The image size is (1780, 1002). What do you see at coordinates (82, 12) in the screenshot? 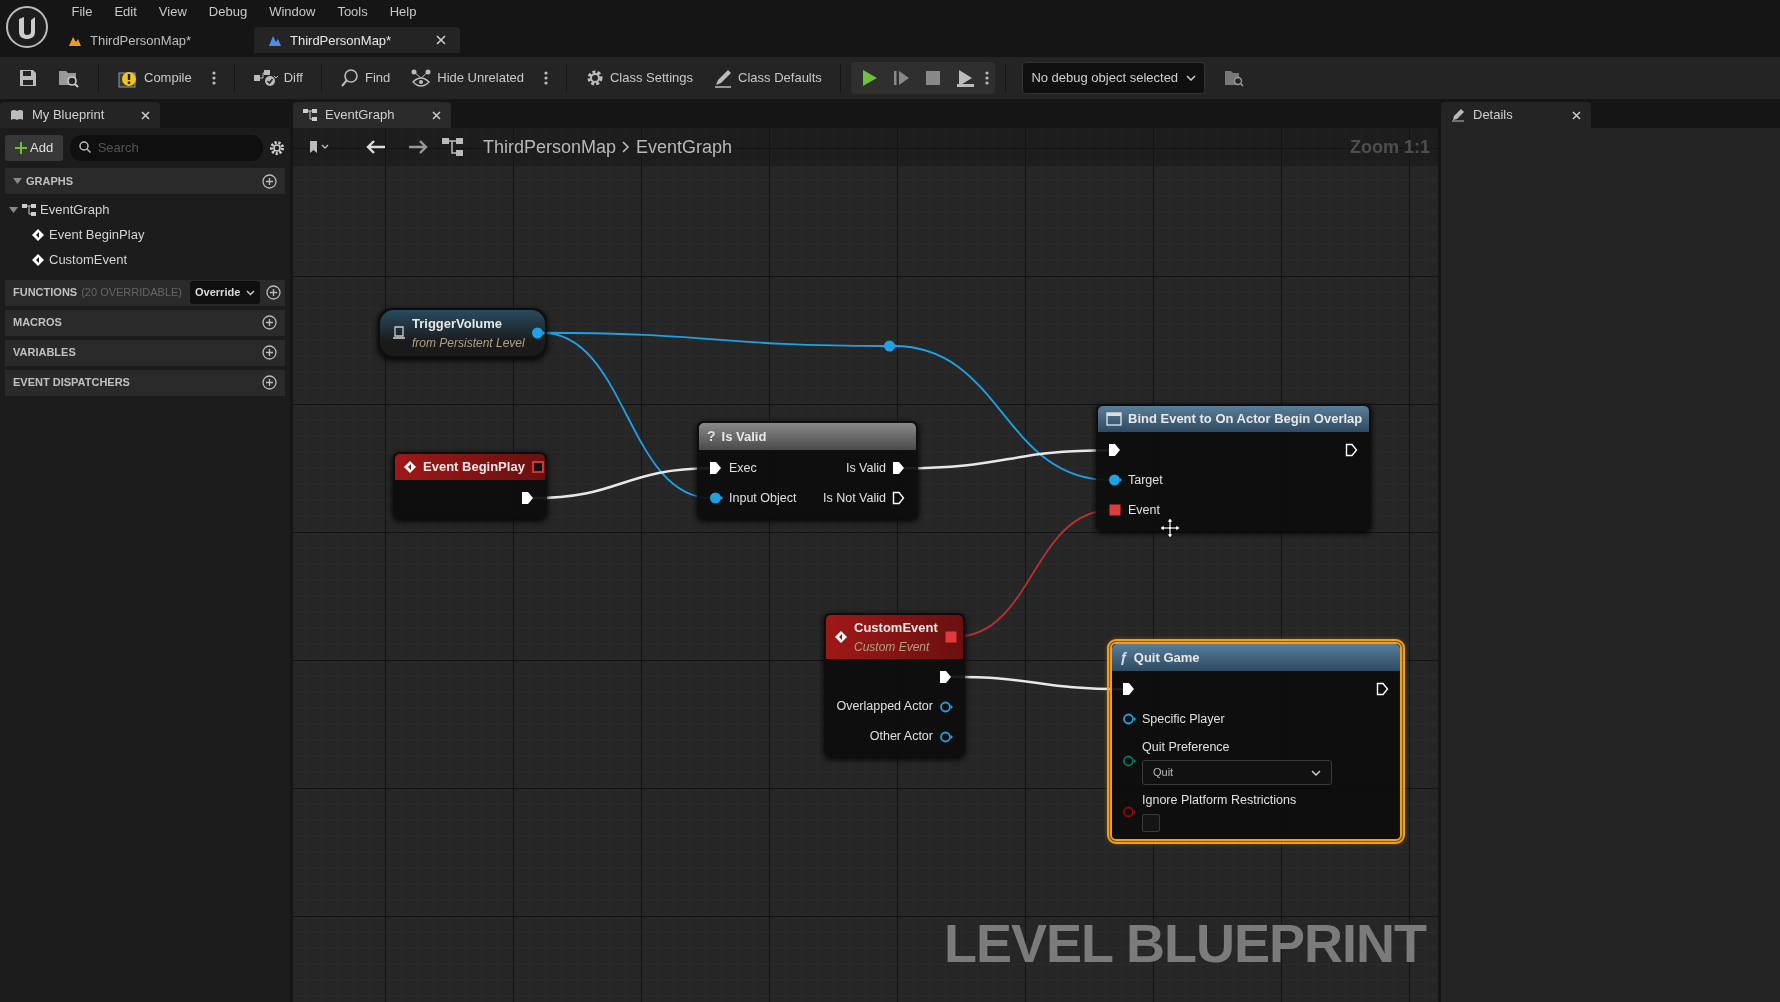
I see `menu-item: File` at bounding box center [82, 12].